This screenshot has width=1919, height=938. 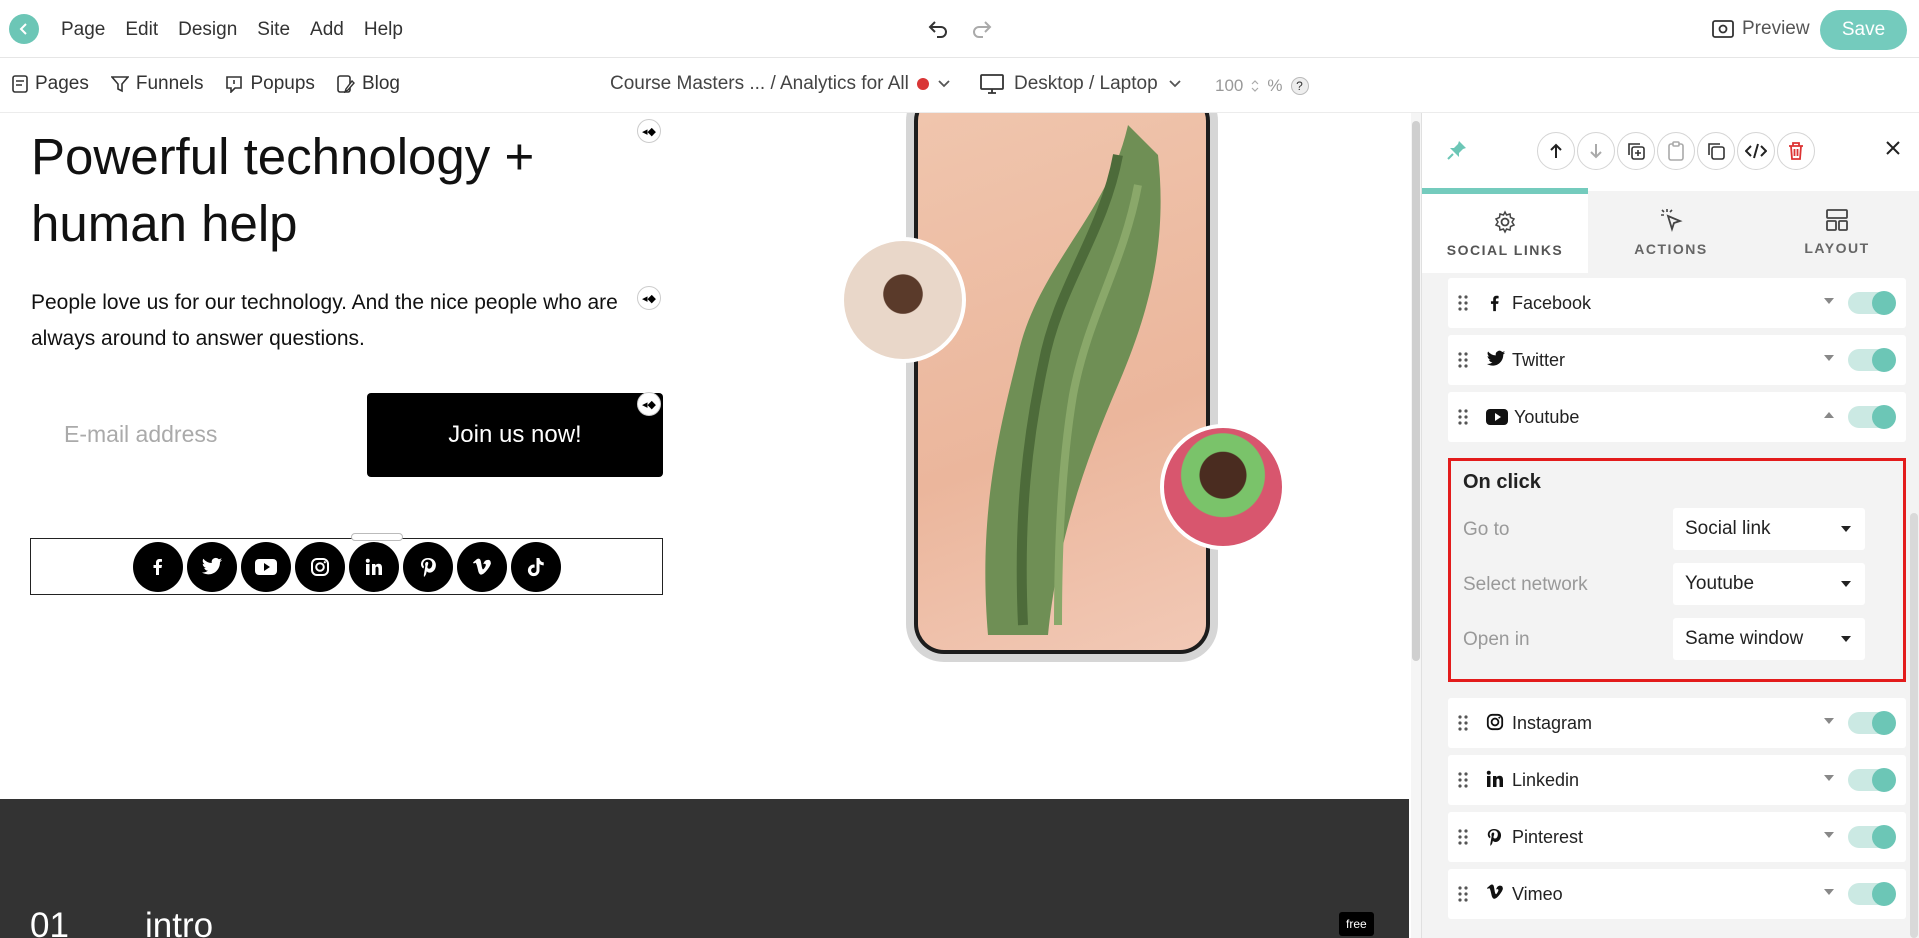 I want to click on list-item-facebook: Facebook, so click(x=1677, y=303).